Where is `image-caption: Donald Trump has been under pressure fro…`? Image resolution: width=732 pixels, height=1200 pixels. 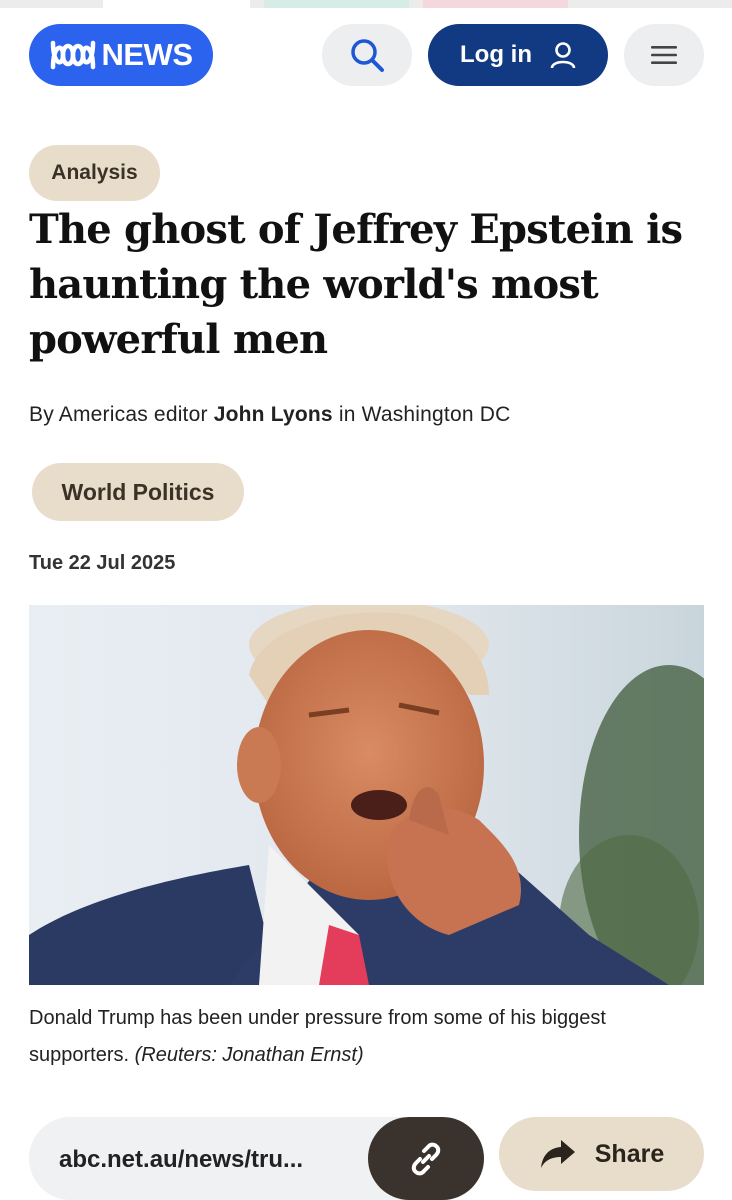
image-caption: Donald Trump has been under pressure fro… is located at coordinates (359, 1037).